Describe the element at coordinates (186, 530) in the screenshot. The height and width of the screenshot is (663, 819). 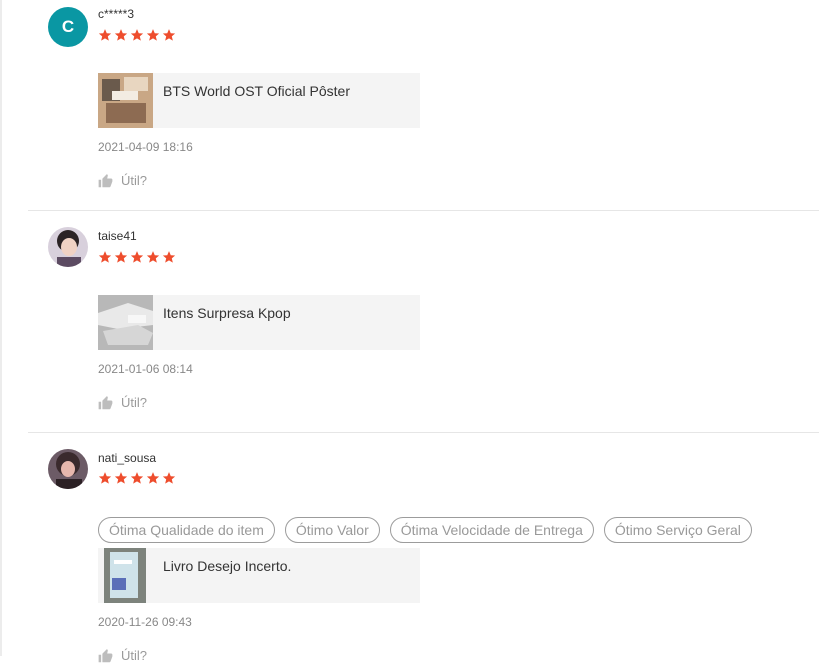
I see `review-tag: Ótima Qualidade do item` at that location.